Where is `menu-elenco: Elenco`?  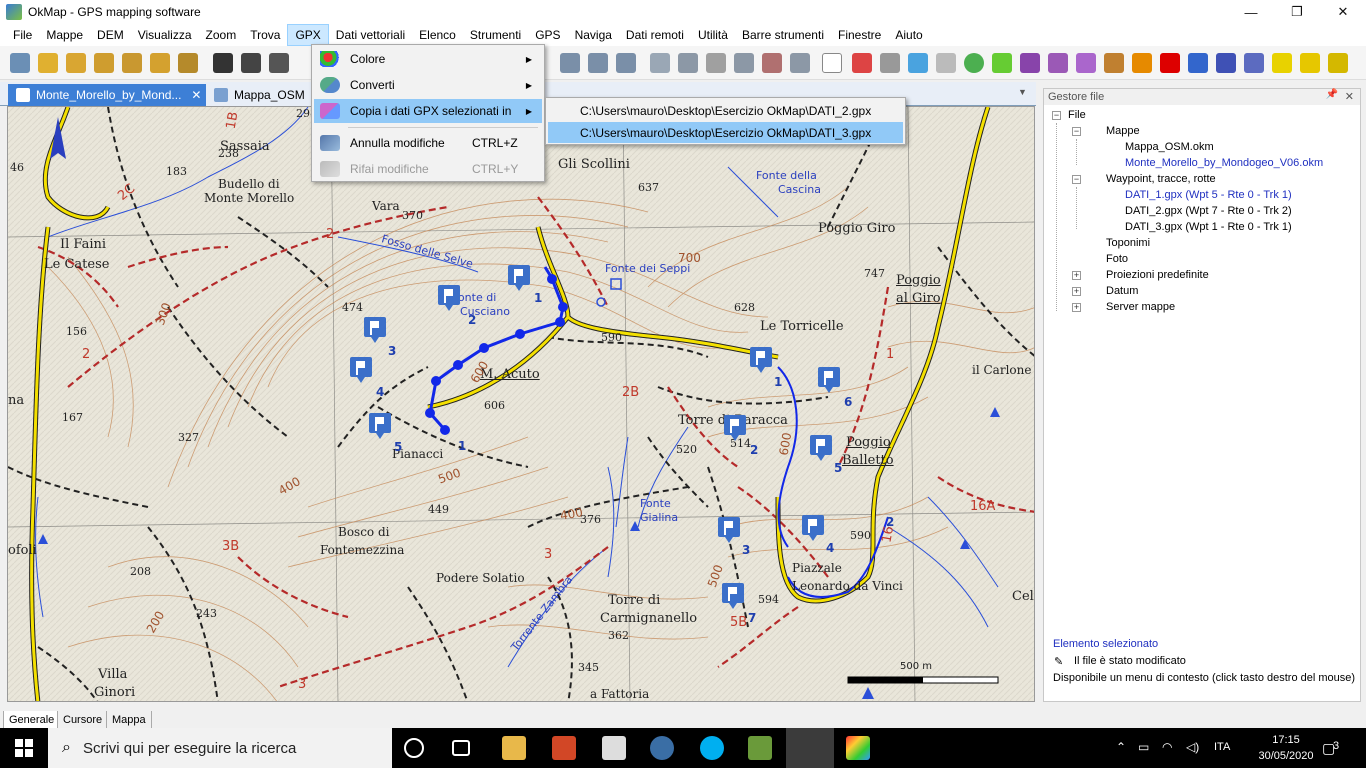
menu-elenco: Elenco is located at coordinates (437, 35).